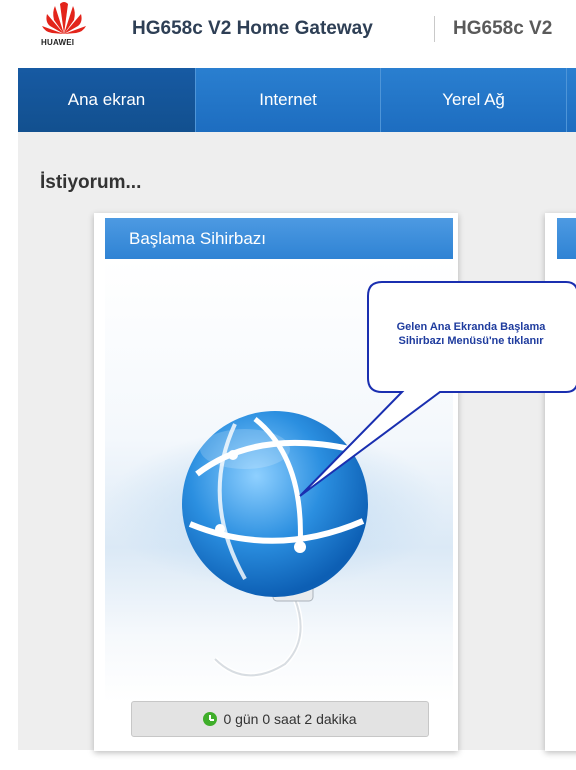 Image resolution: width=576 pixels, height=770 pixels. Describe the element at coordinates (571, 100) in the screenshot. I see `nav-tab-overflow` at that location.